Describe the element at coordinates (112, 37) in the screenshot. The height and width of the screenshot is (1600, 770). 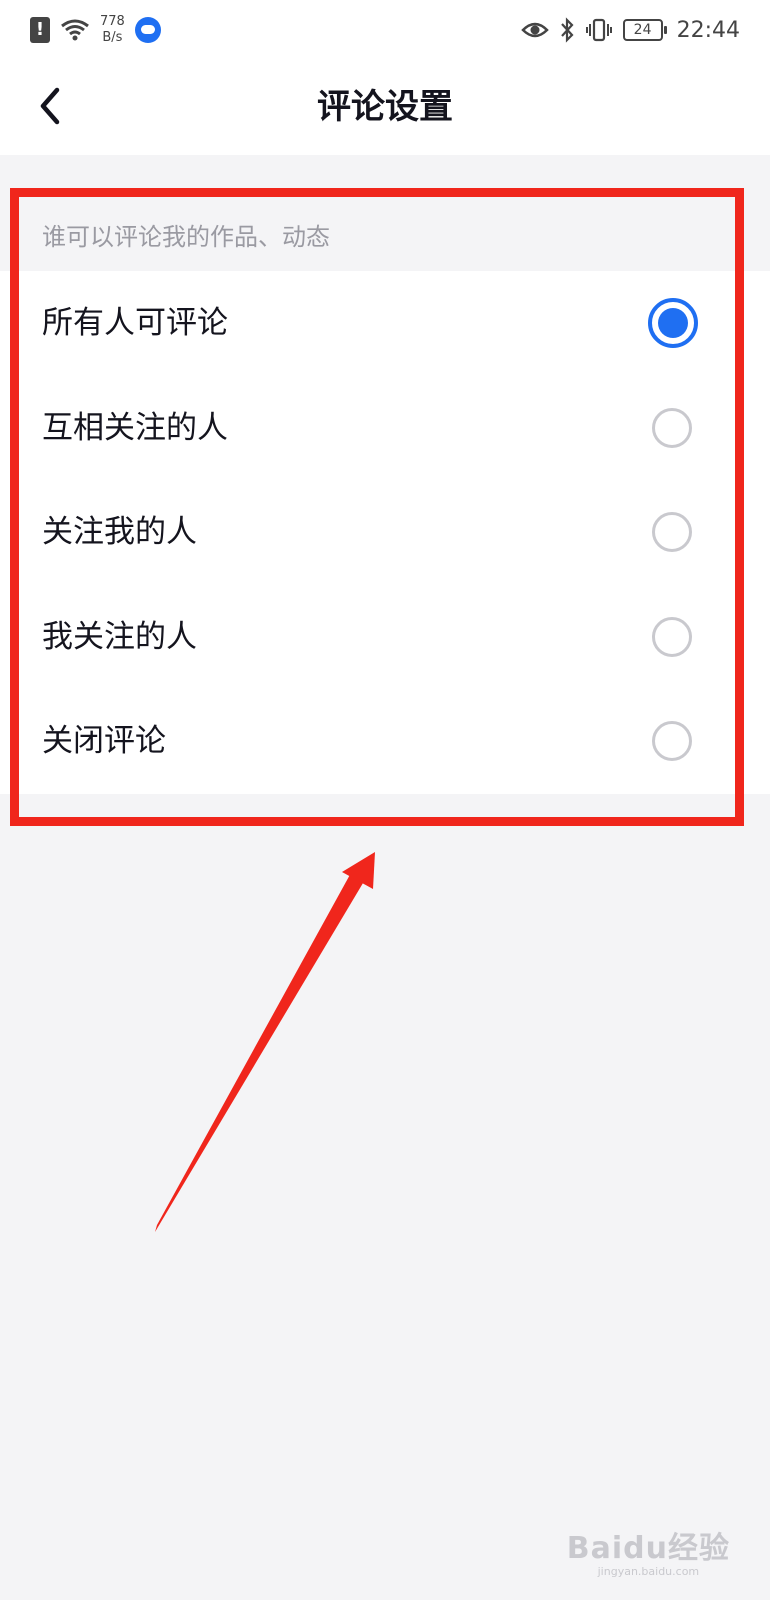
I see `network-speed-unit: B/s` at that location.